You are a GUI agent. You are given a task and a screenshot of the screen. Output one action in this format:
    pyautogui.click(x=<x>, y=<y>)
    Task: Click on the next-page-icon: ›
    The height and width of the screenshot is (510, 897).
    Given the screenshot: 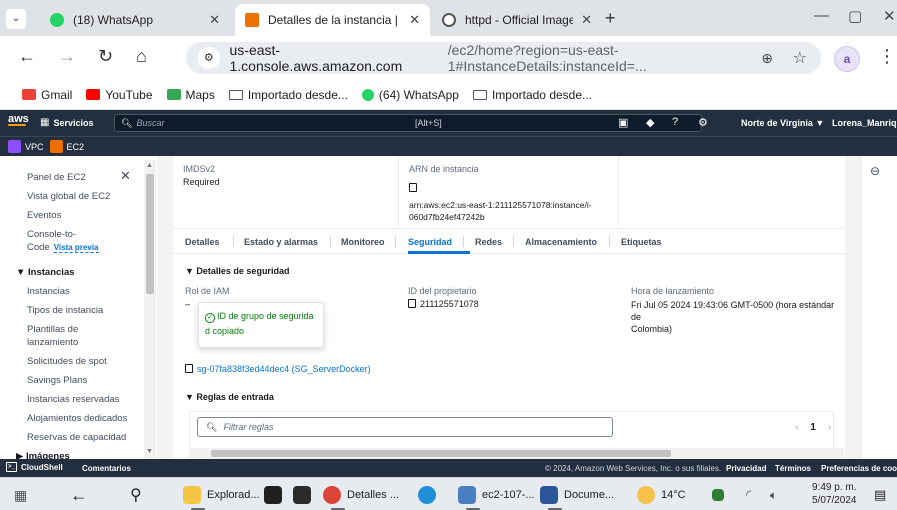 What is the action you would take?
    pyautogui.click(x=829, y=427)
    